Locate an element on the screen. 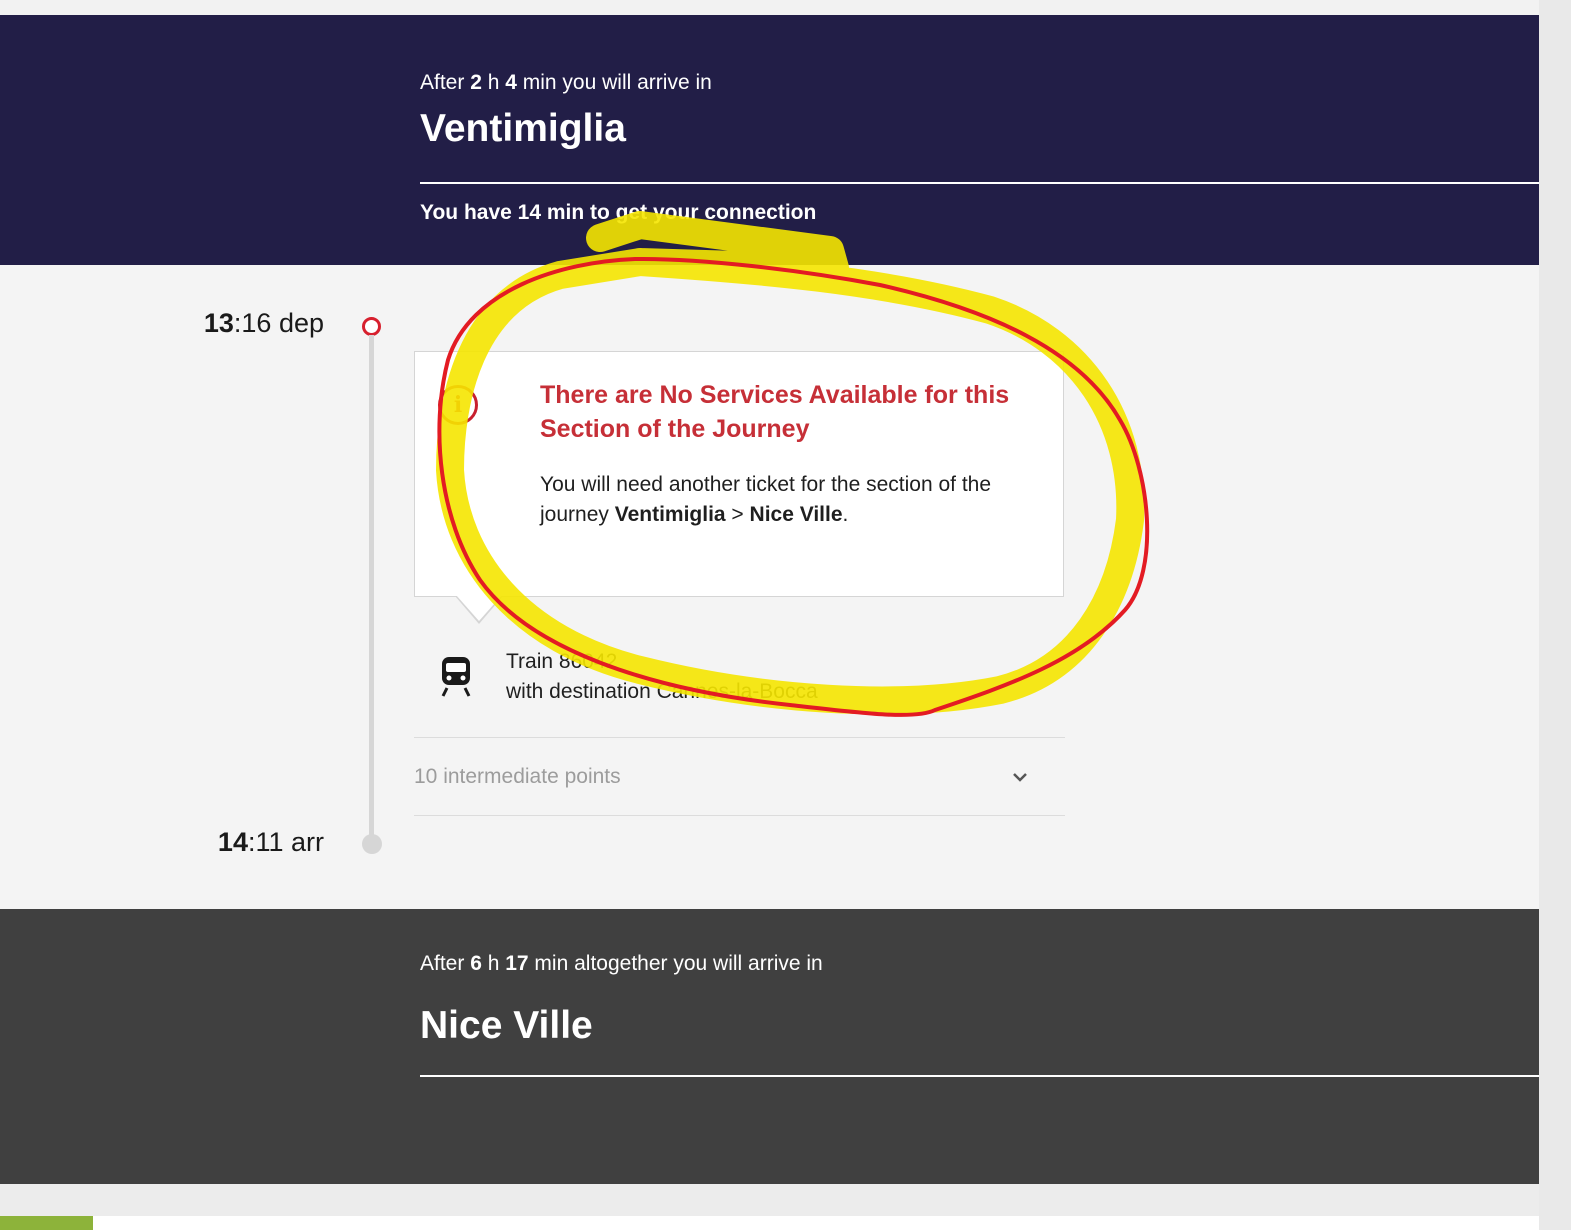  arrival-marker is located at coordinates (372, 844).